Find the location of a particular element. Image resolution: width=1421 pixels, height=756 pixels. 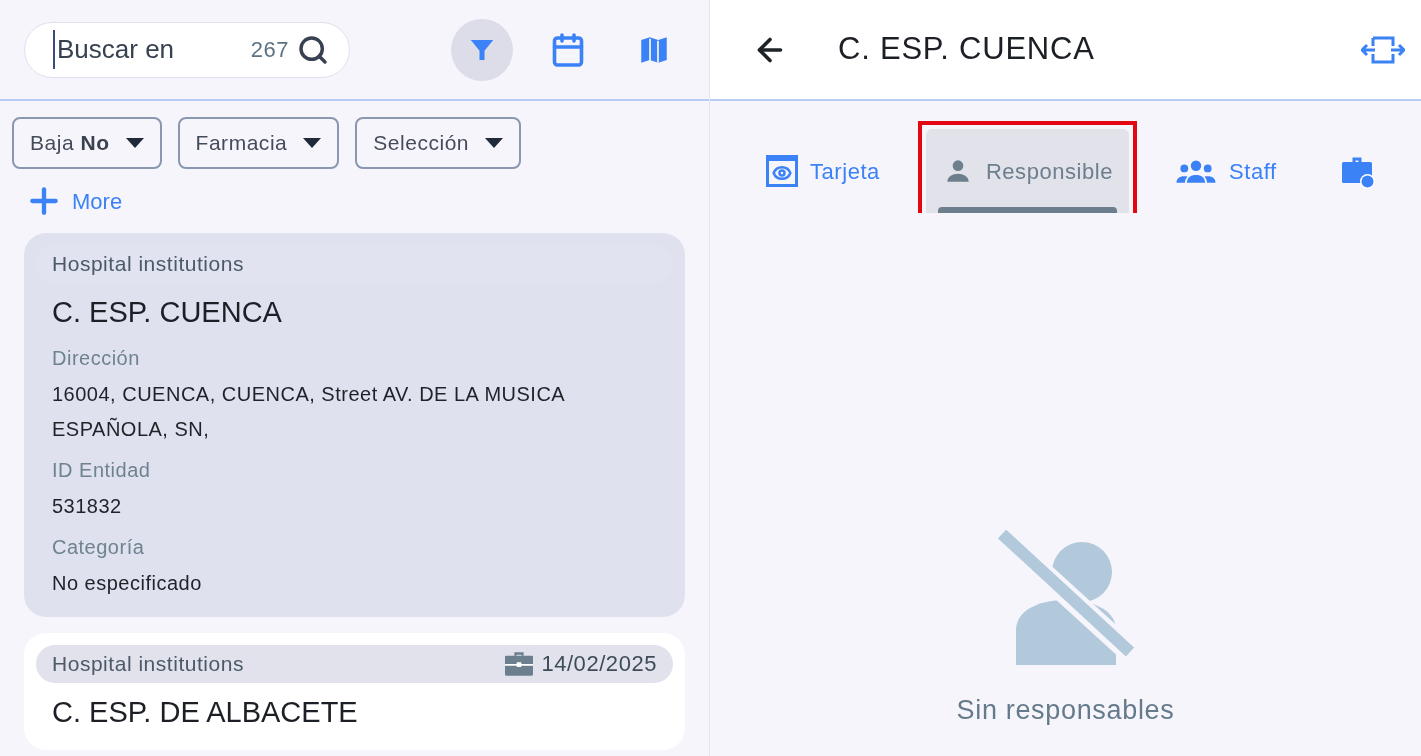

field-value: 531832 is located at coordinates (87, 506).